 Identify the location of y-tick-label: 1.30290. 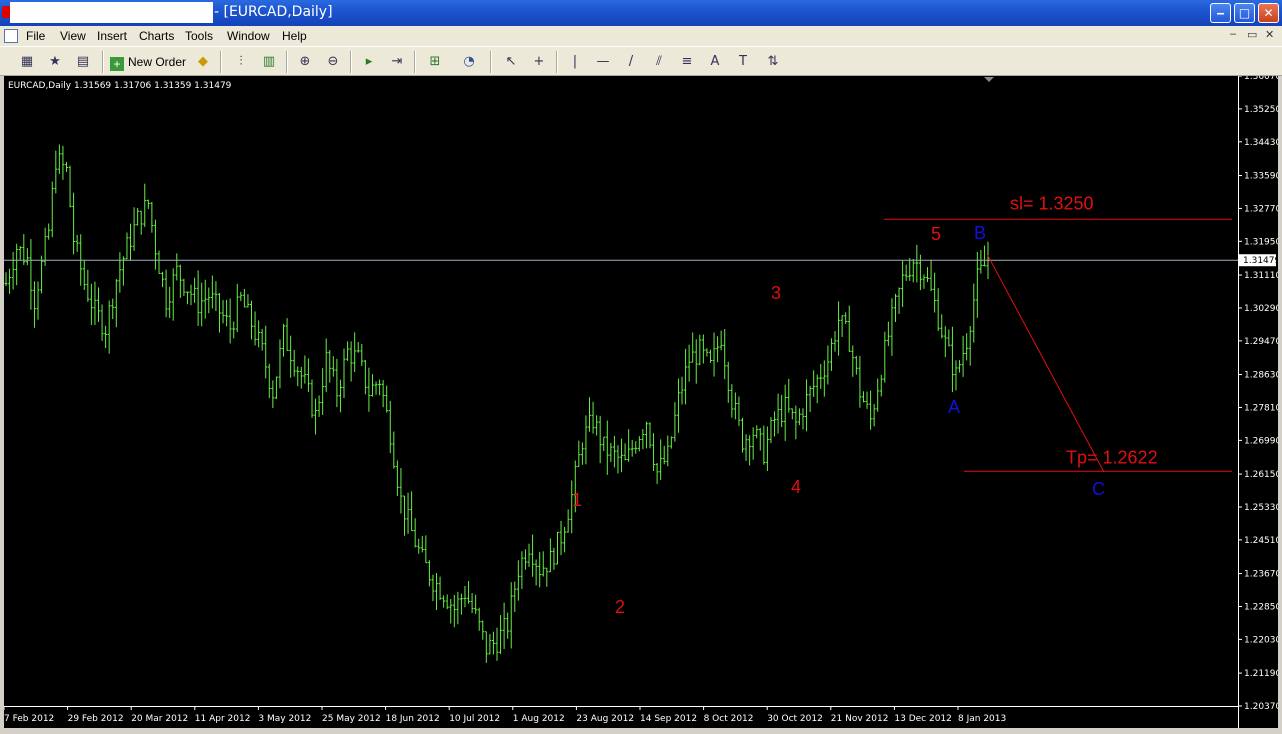
(1261, 309).